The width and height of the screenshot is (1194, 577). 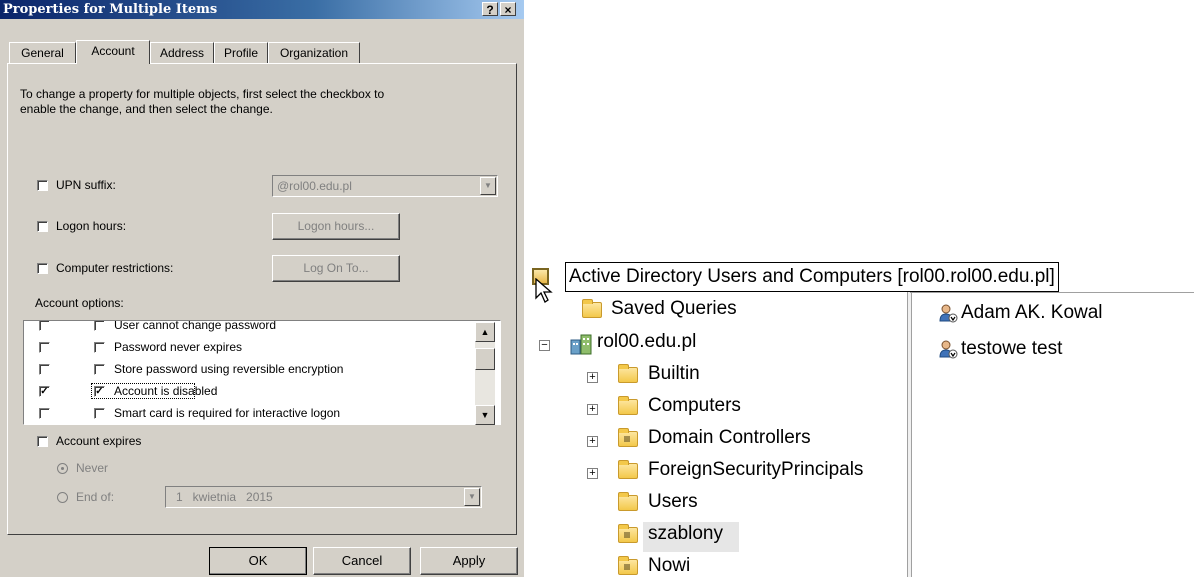 I want to click on end-of-radio, so click(x=62, y=497).